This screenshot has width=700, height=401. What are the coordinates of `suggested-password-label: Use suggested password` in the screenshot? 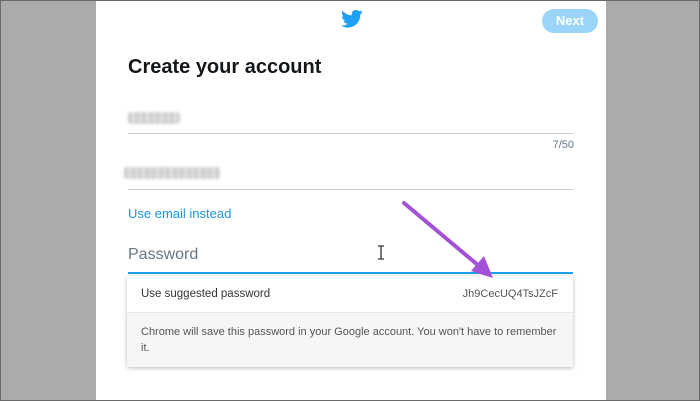 It's located at (206, 294).